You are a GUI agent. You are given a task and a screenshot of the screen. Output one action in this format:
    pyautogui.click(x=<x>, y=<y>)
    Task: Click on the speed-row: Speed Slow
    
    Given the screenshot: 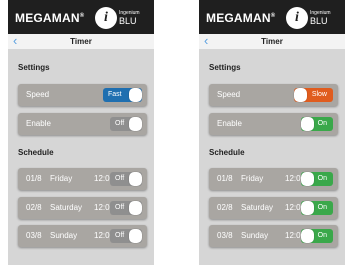 What is the action you would take?
    pyautogui.click(x=273, y=95)
    